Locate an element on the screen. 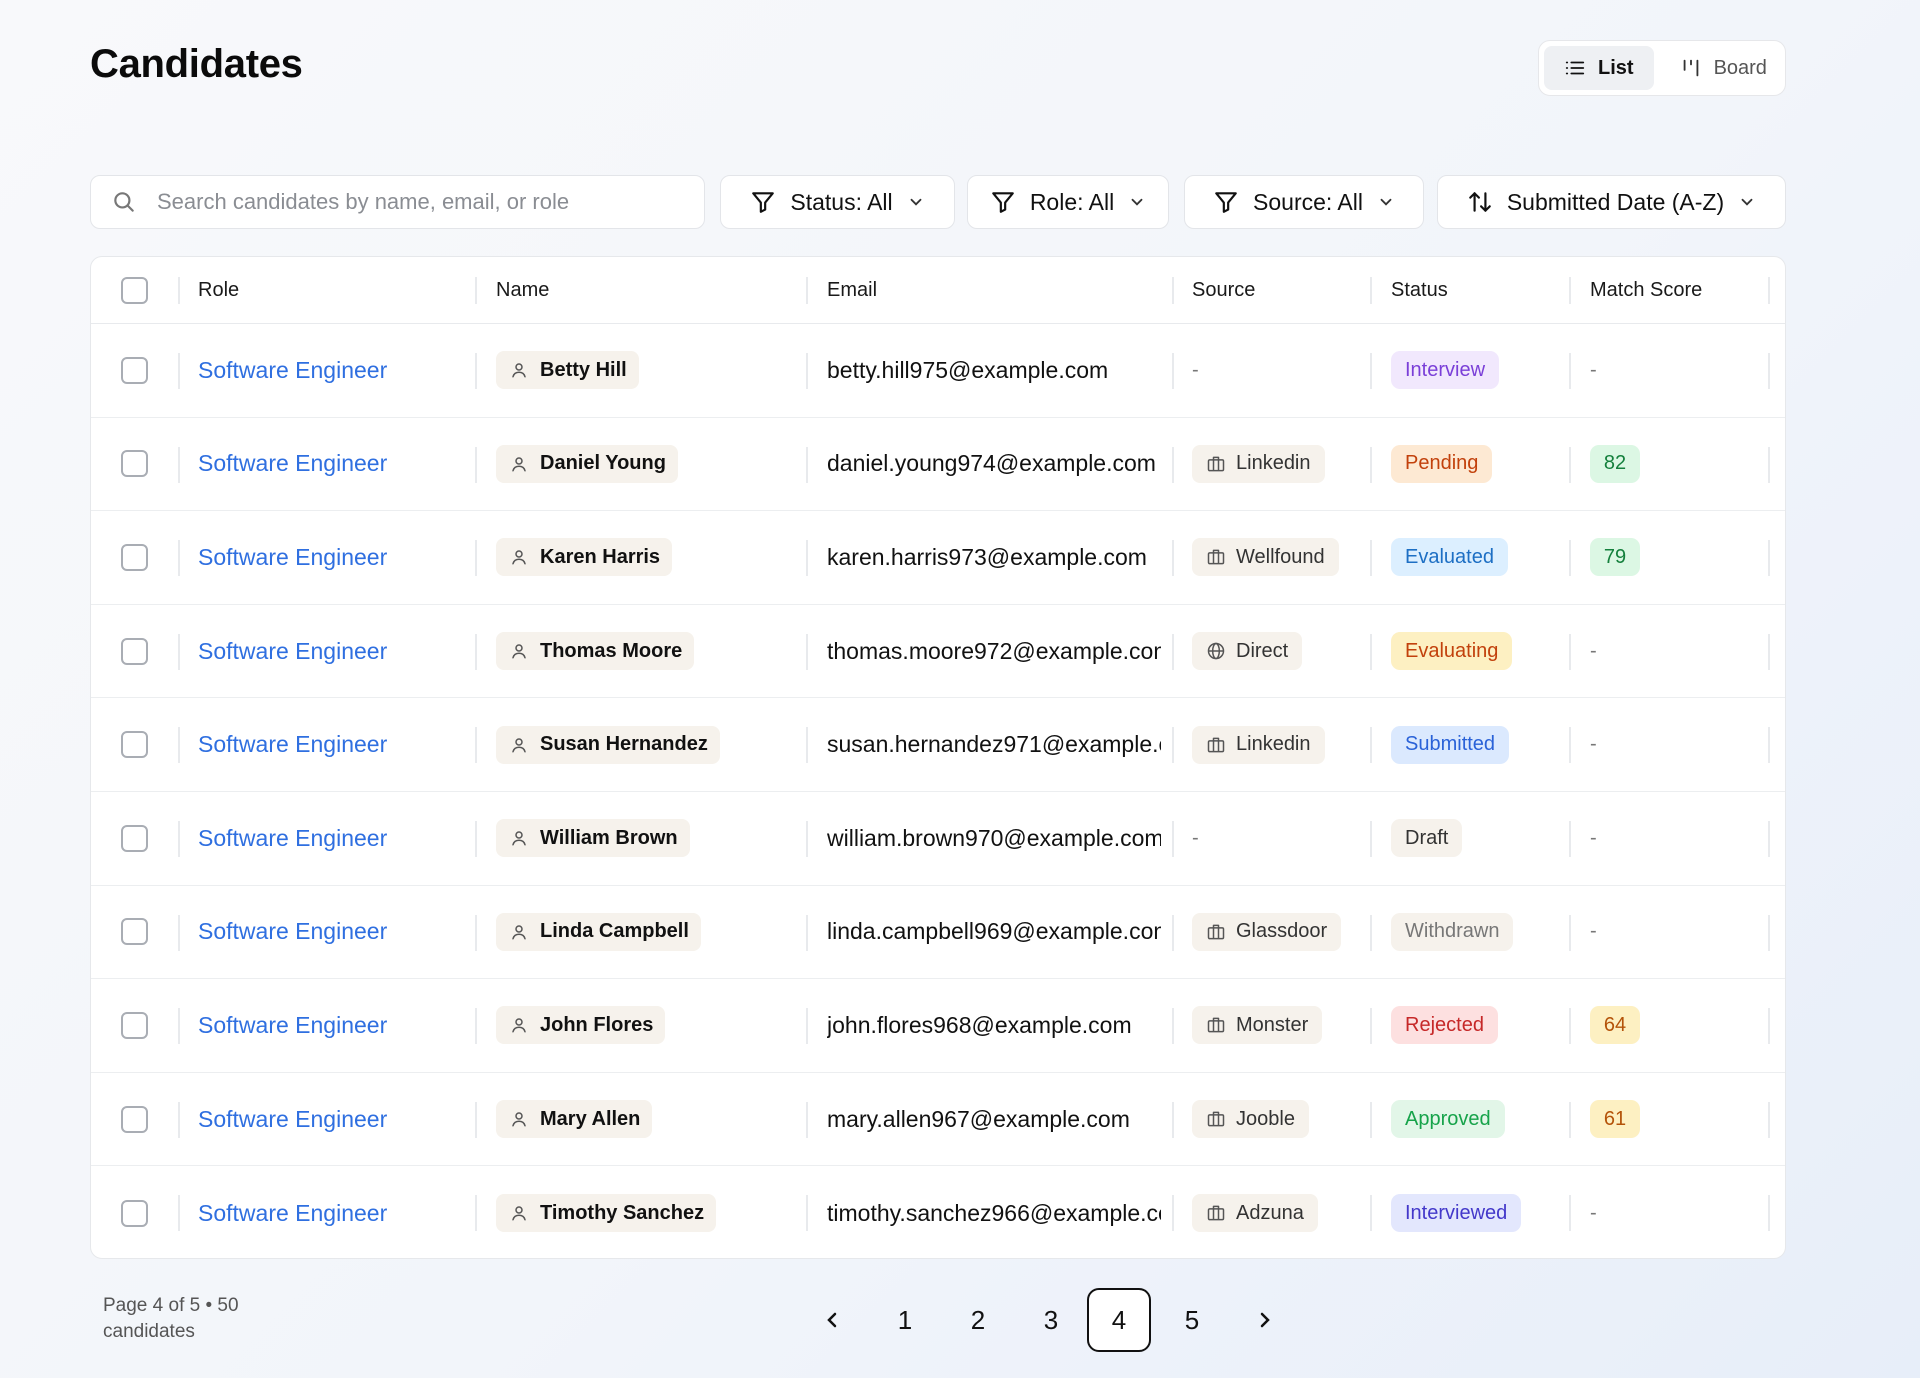 The width and height of the screenshot is (1920, 1378). sort-dropdown: Submitted Date (A-Z) is located at coordinates (1611, 202).